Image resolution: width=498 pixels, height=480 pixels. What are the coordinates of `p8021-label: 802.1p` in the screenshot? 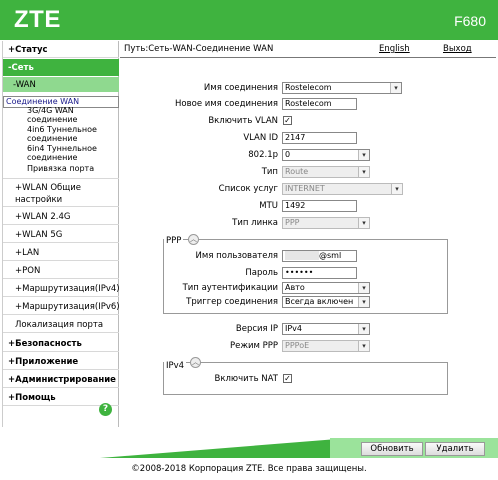 It's located at (263, 155).